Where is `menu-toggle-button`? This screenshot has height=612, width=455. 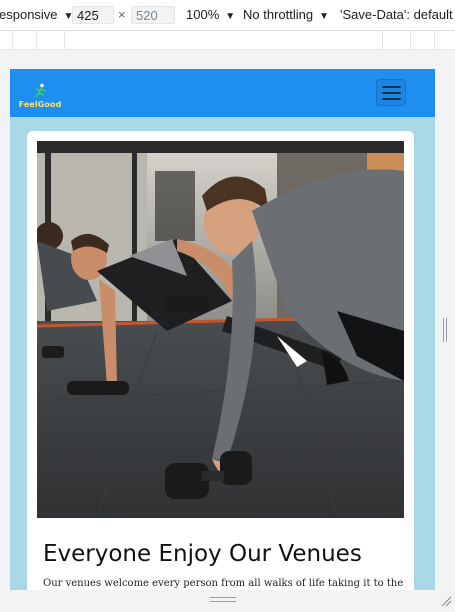
menu-toggle-button is located at coordinates (391, 92).